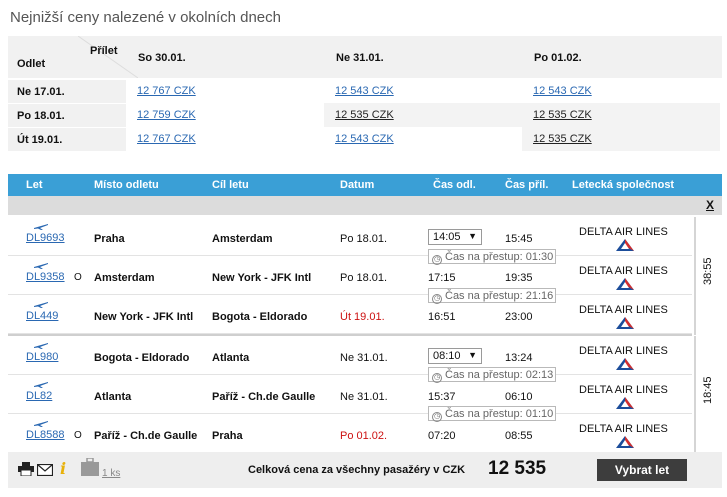 The image size is (727, 497). I want to click on baggage-count-link: 1 ks, so click(111, 473).